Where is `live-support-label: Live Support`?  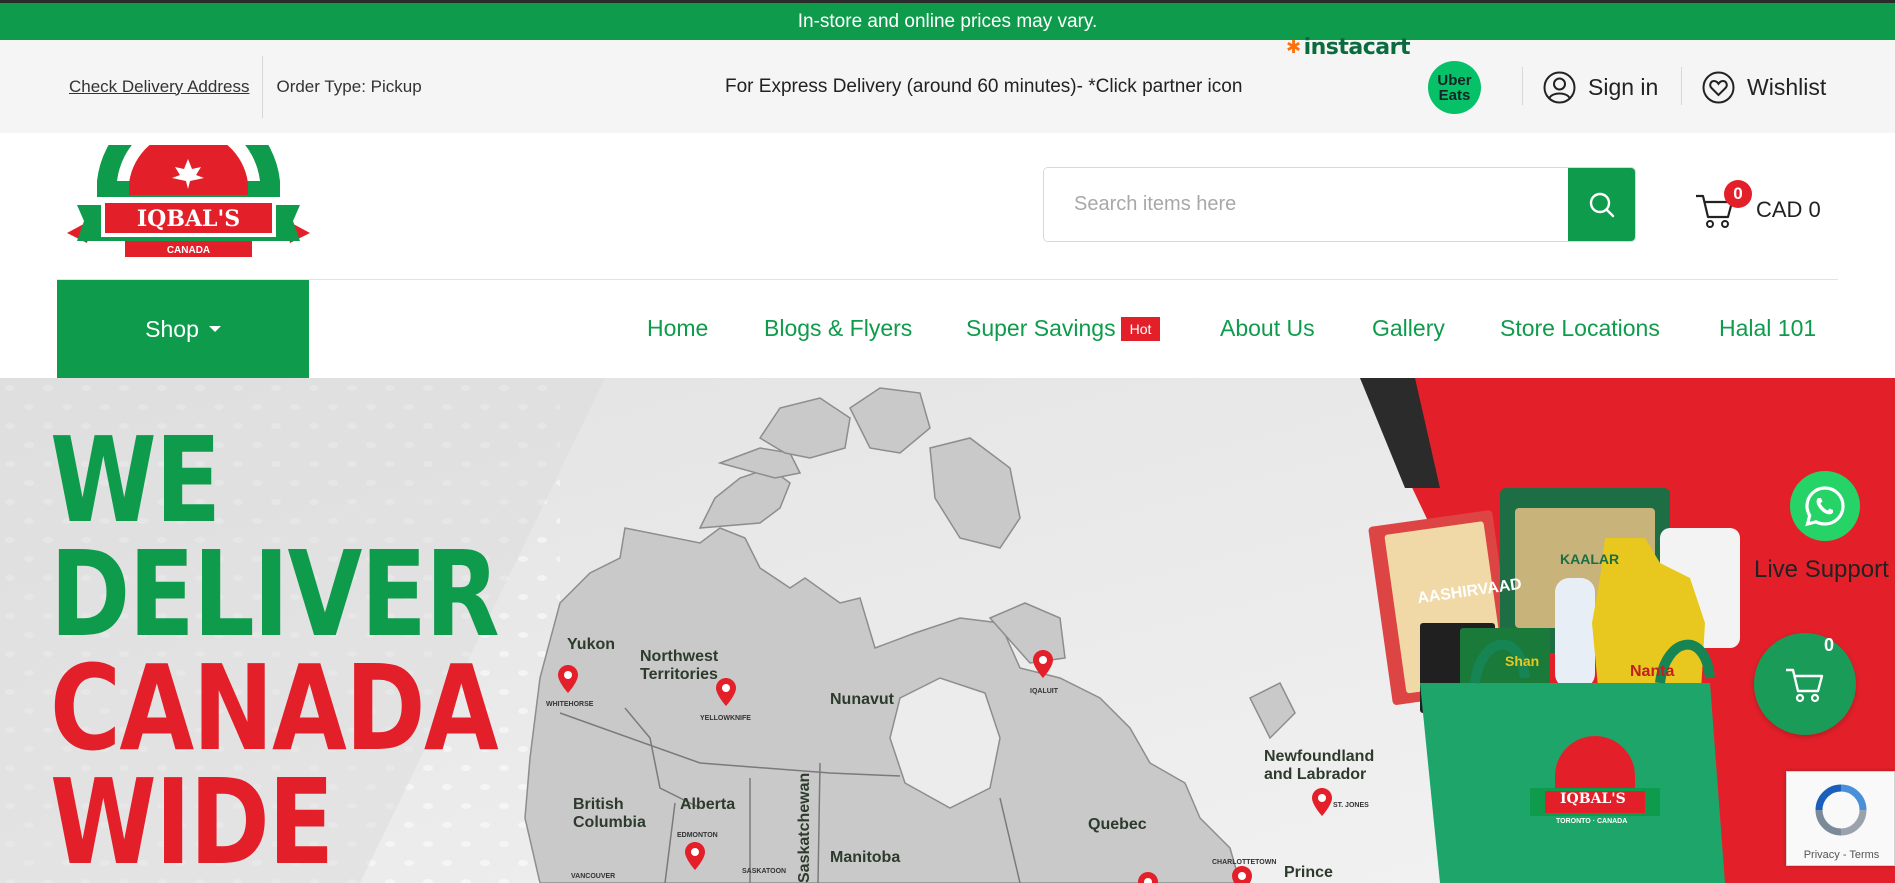
live-support-label: Live Support is located at coordinates (1821, 570).